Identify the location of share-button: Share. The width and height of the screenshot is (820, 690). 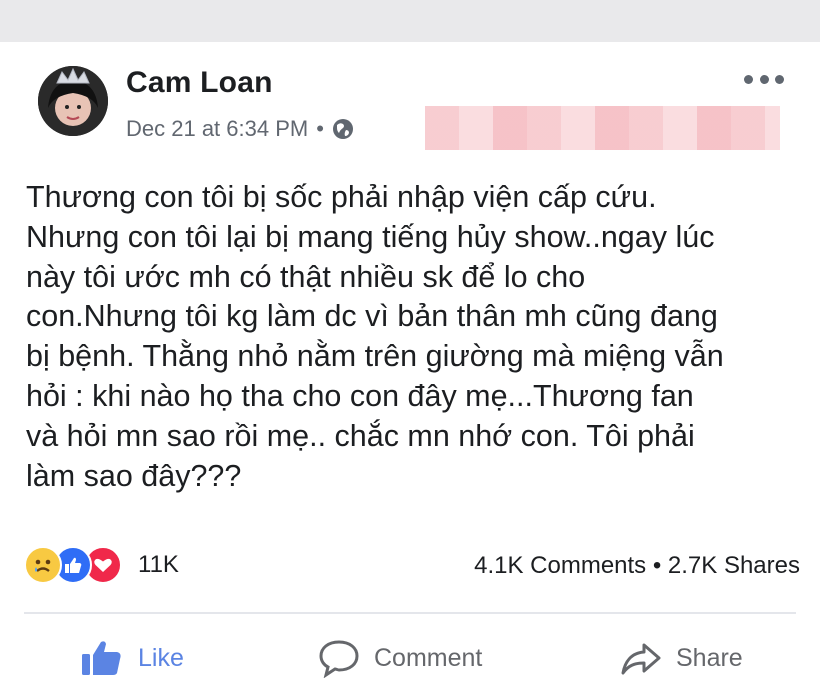
(681, 658).